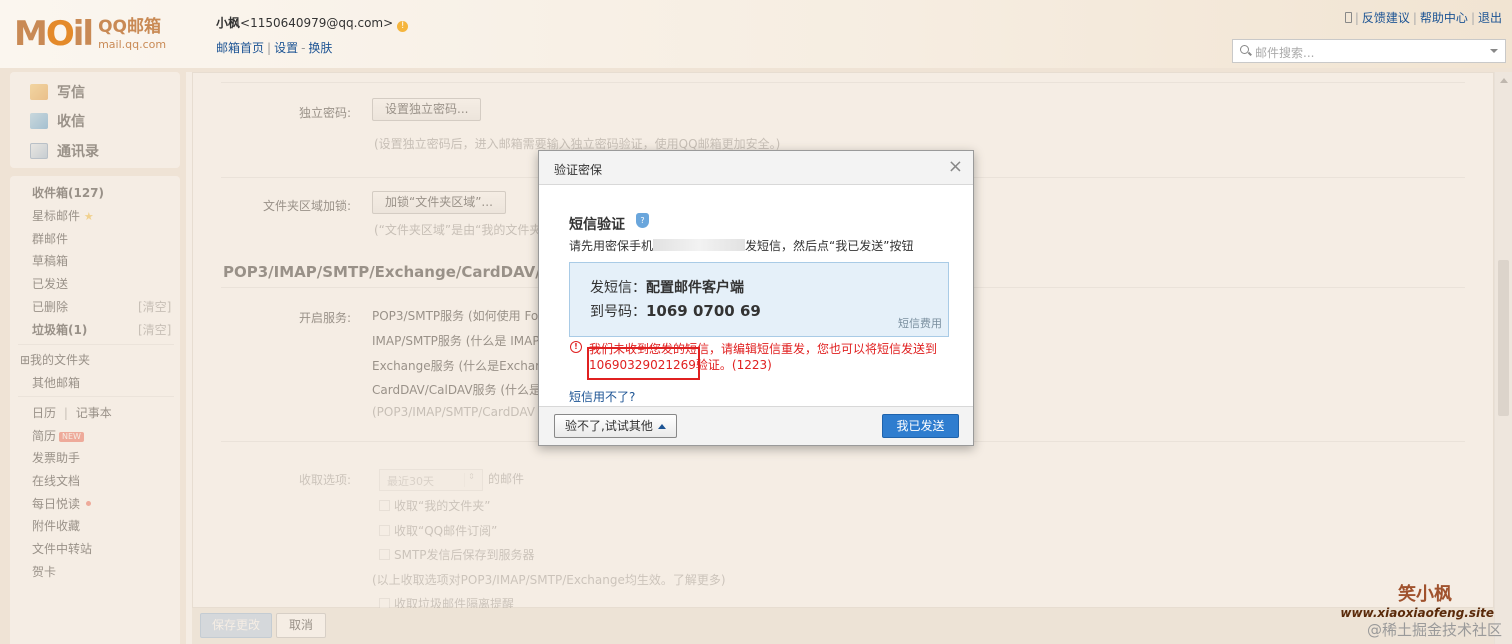 This screenshot has height=644, width=1512. What do you see at coordinates (63, 215) in the screenshot?
I see `sidebar-item-starred: 星标邮件 ★` at bounding box center [63, 215].